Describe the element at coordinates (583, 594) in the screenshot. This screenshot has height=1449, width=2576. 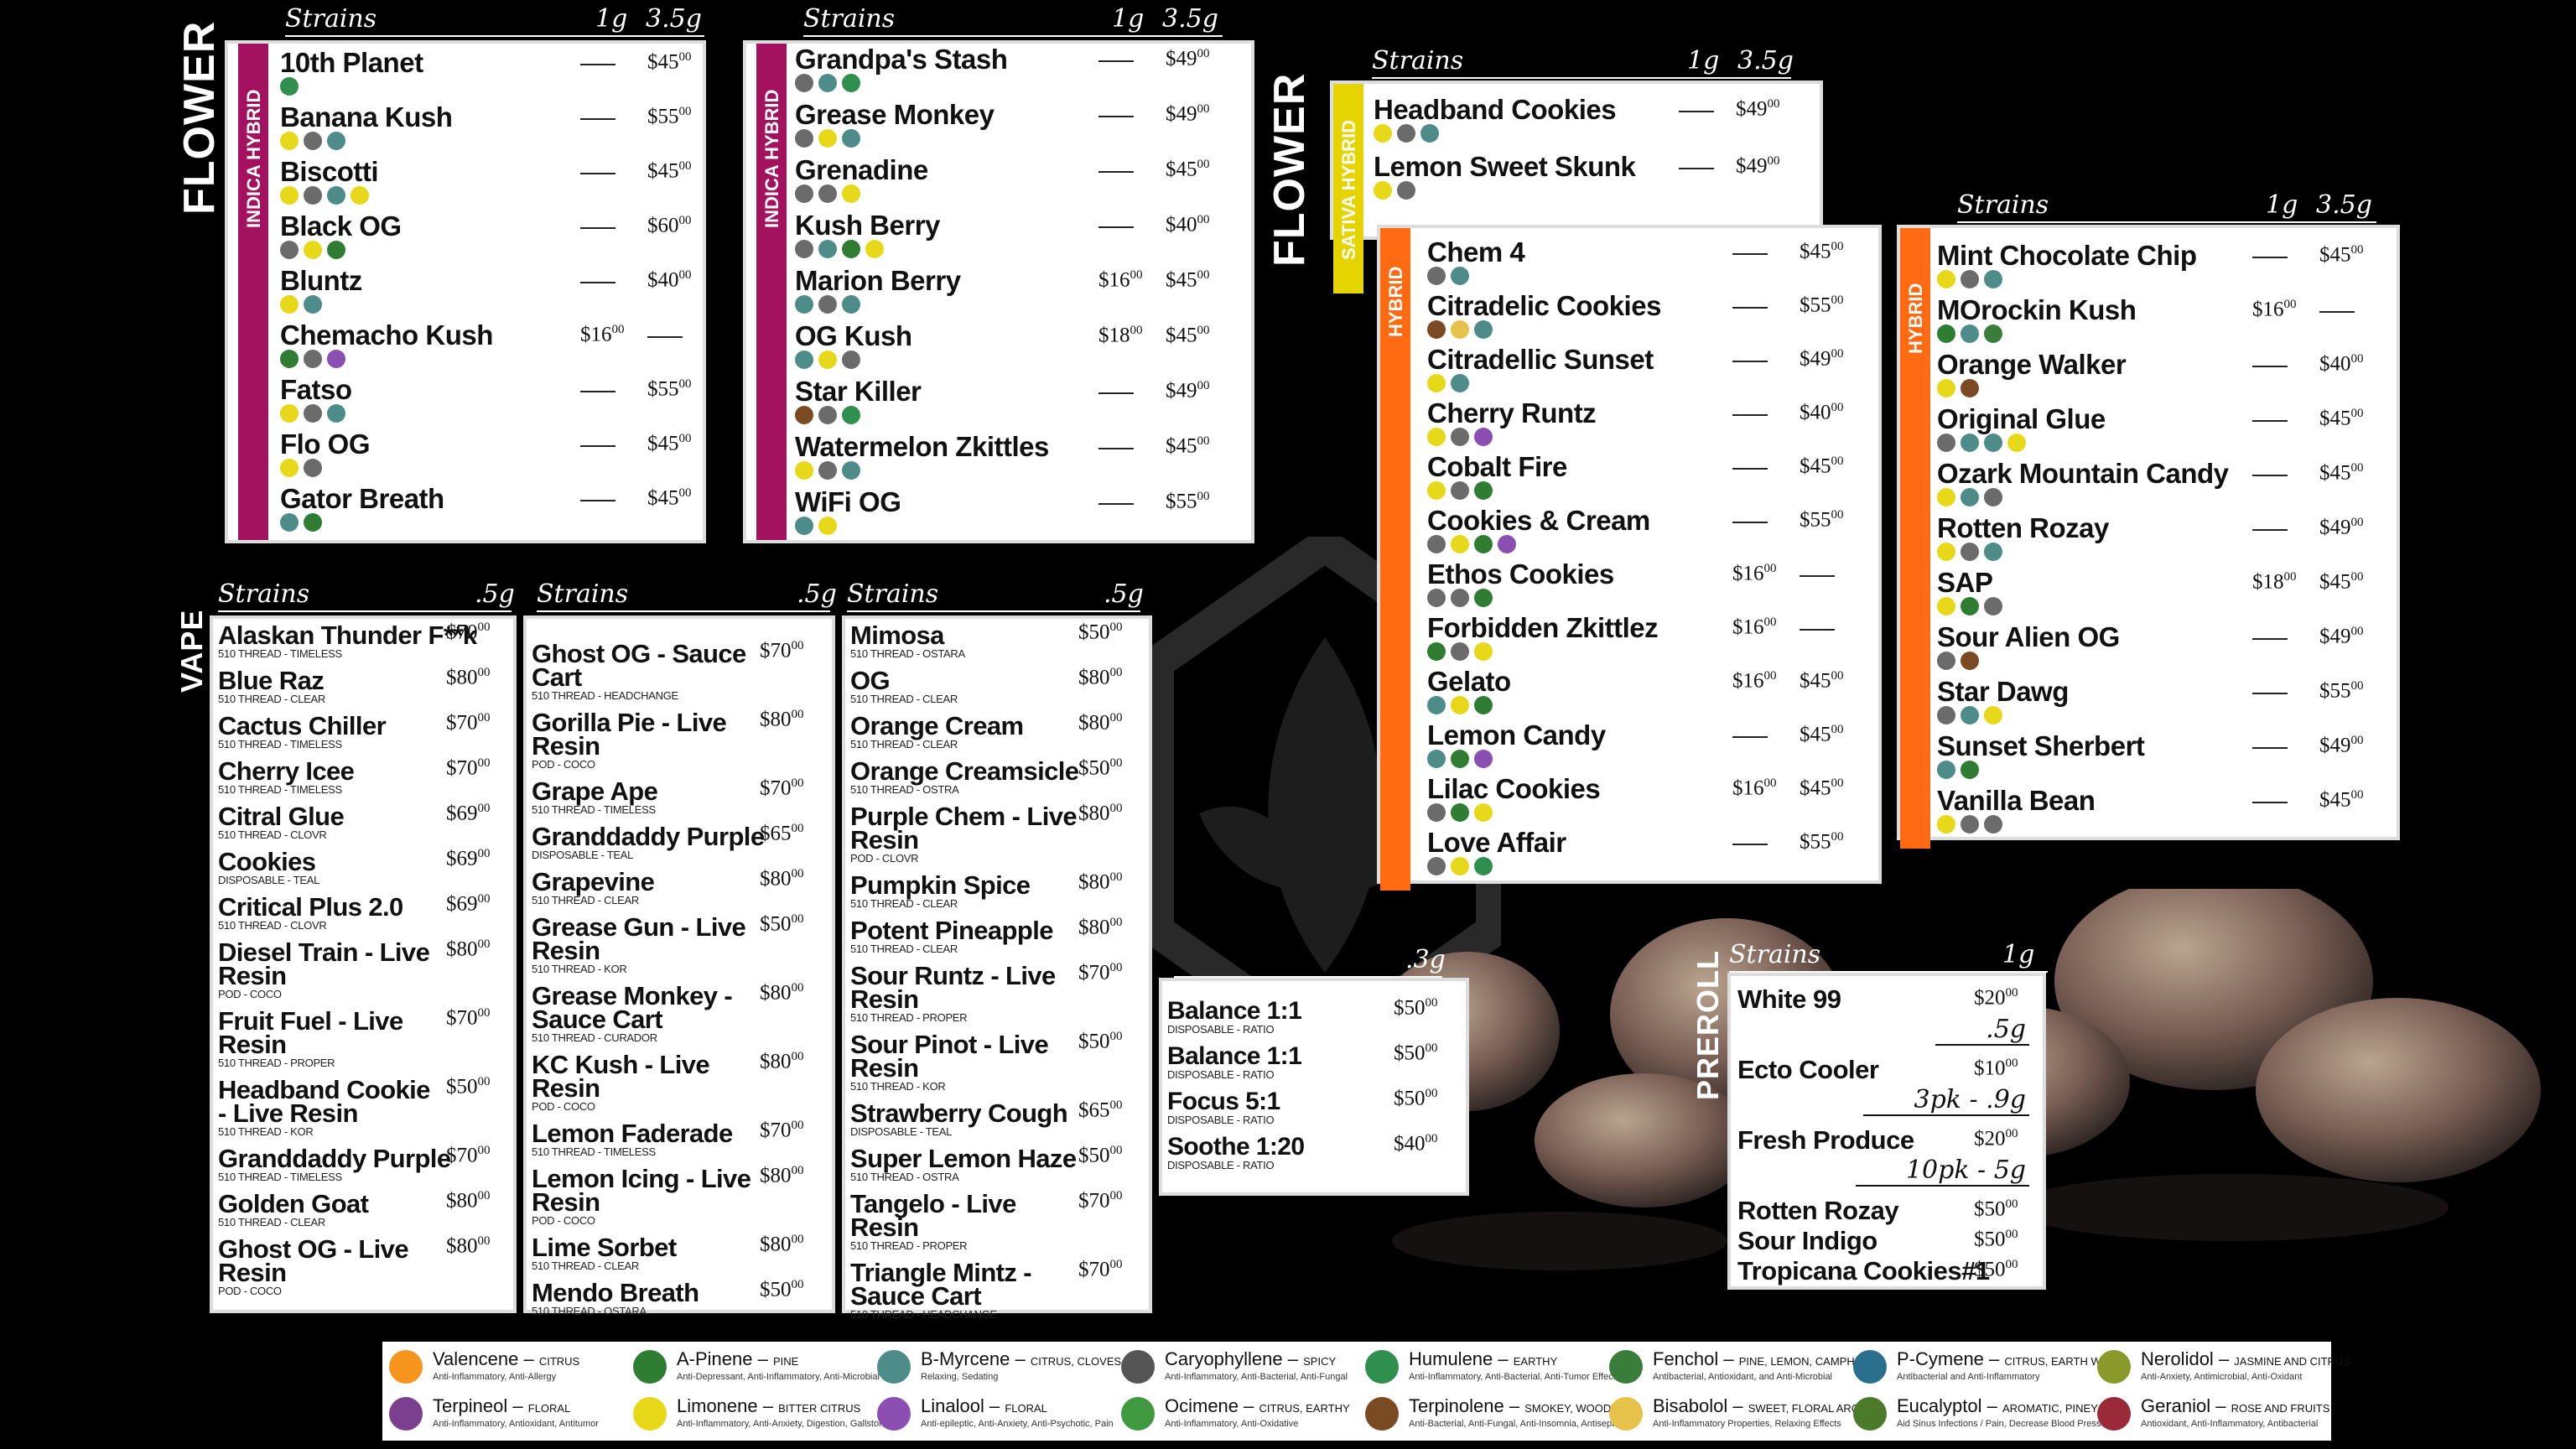
I see `strains-label: Strains` at that location.